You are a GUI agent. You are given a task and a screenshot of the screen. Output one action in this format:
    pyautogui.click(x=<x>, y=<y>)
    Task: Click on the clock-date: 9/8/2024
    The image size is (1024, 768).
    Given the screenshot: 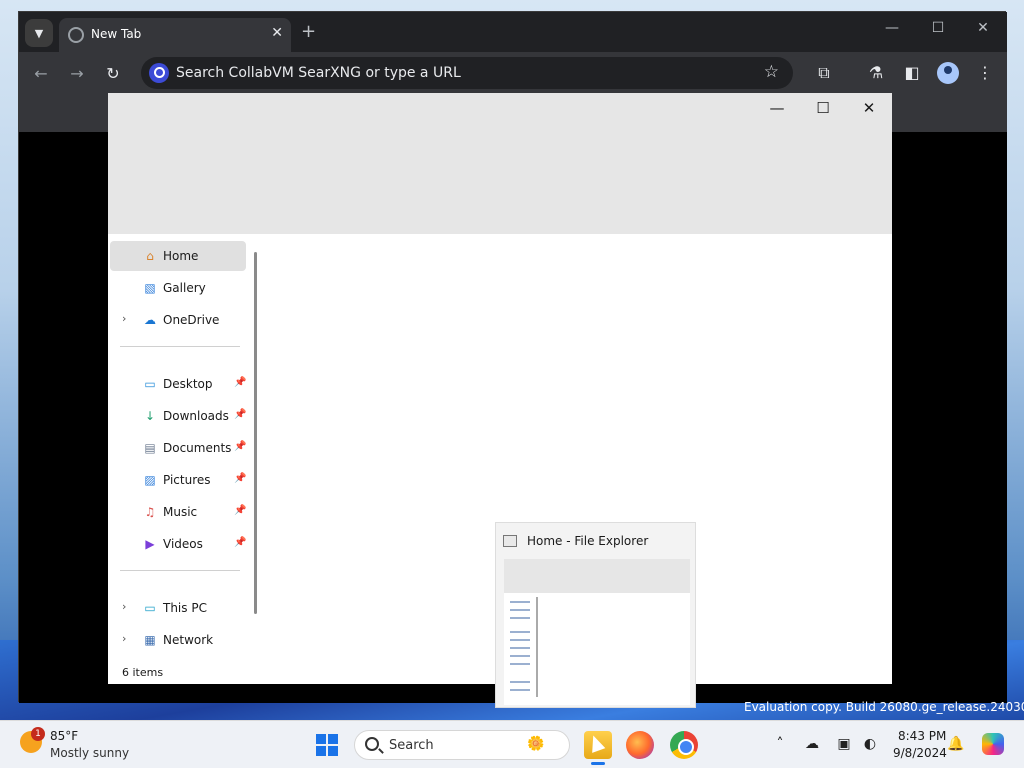 What is the action you would take?
    pyautogui.click(x=920, y=753)
    